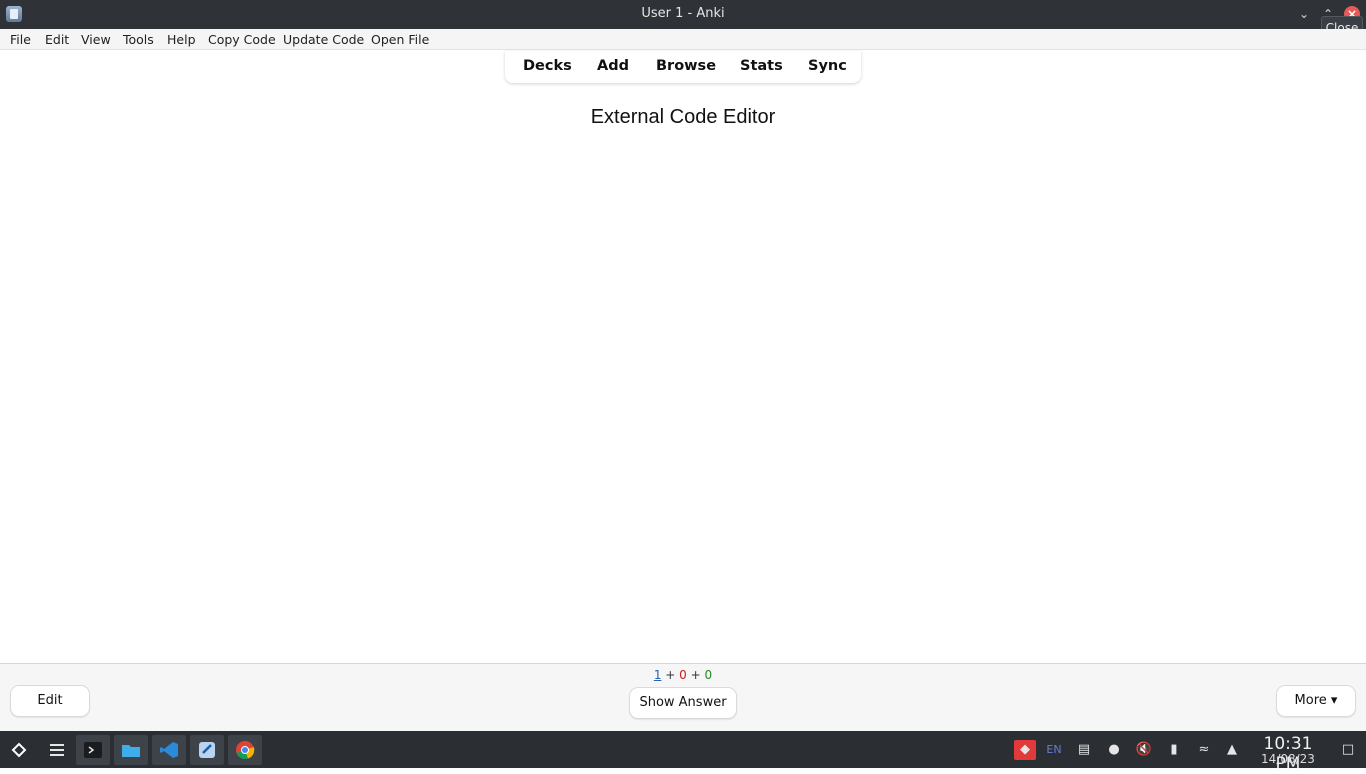 The image size is (1366, 774). Describe the element at coordinates (1348, 750) in the screenshot. I see `show-desktop-icon: □` at that location.